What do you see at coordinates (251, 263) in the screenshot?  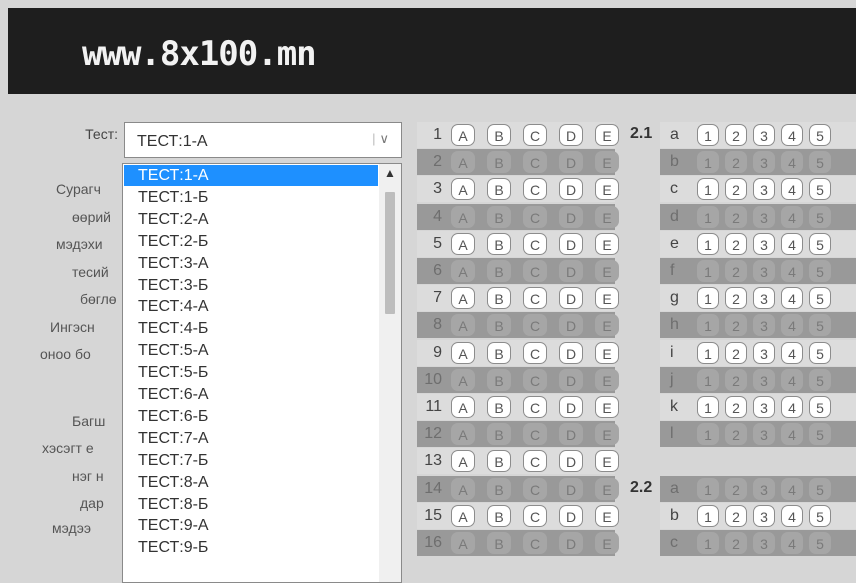 I see `dropdown-option: ТЕСТ:3-А` at bounding box center [251, 263].